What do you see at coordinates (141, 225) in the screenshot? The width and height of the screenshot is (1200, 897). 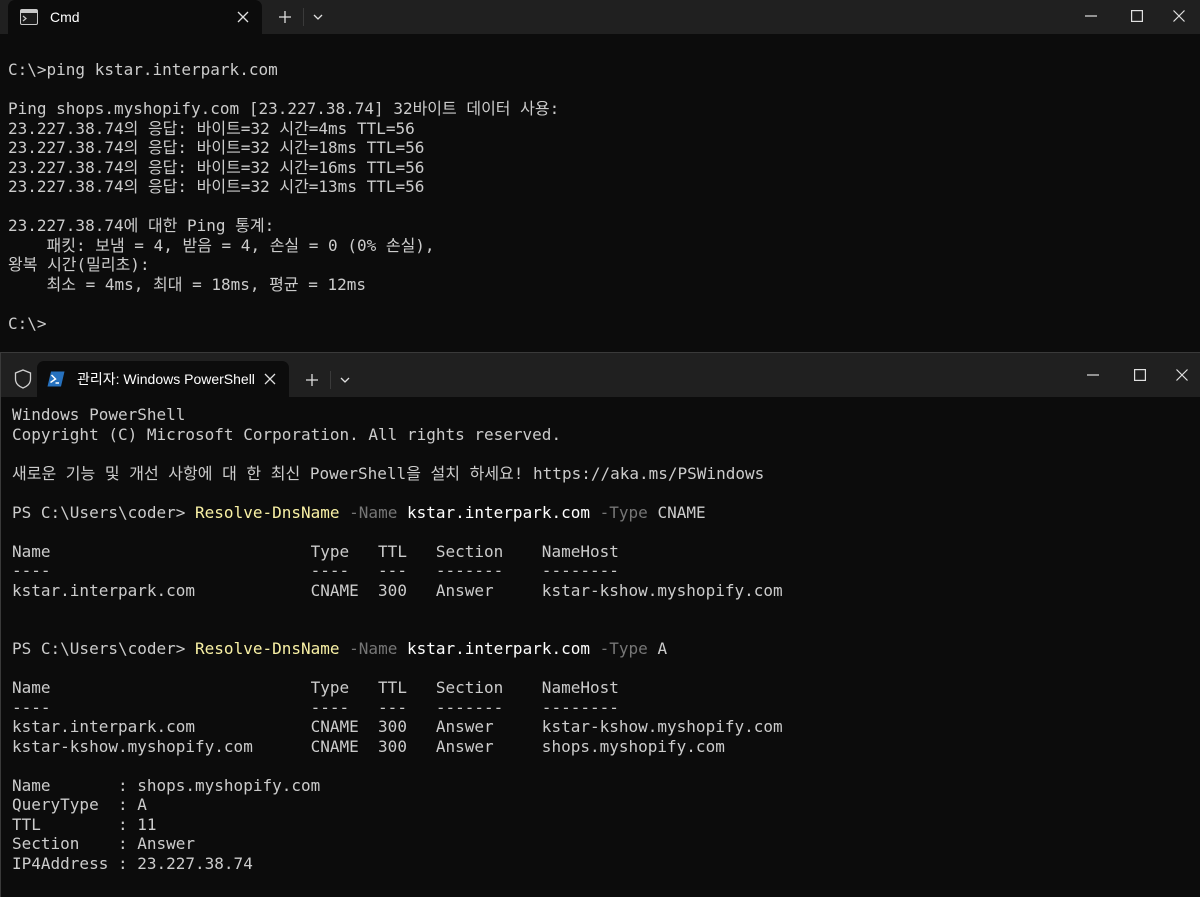 I see `console-line: 23.227.38.74에 대한 Ping 통계:` at bounding box center [141, 225].